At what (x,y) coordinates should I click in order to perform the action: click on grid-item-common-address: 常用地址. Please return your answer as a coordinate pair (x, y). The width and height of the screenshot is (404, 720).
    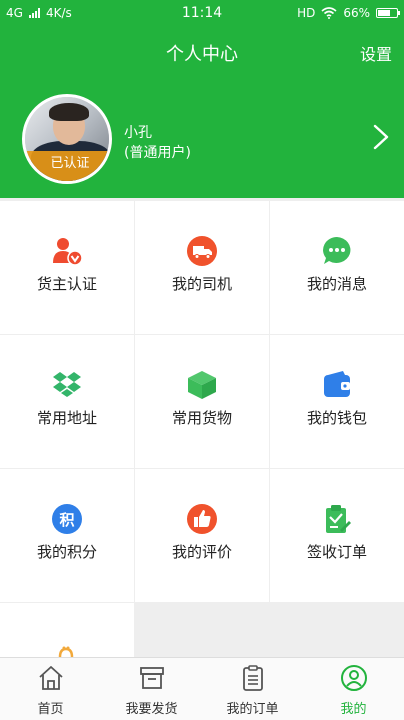
    Looking at the image, I should click on (67, 401).